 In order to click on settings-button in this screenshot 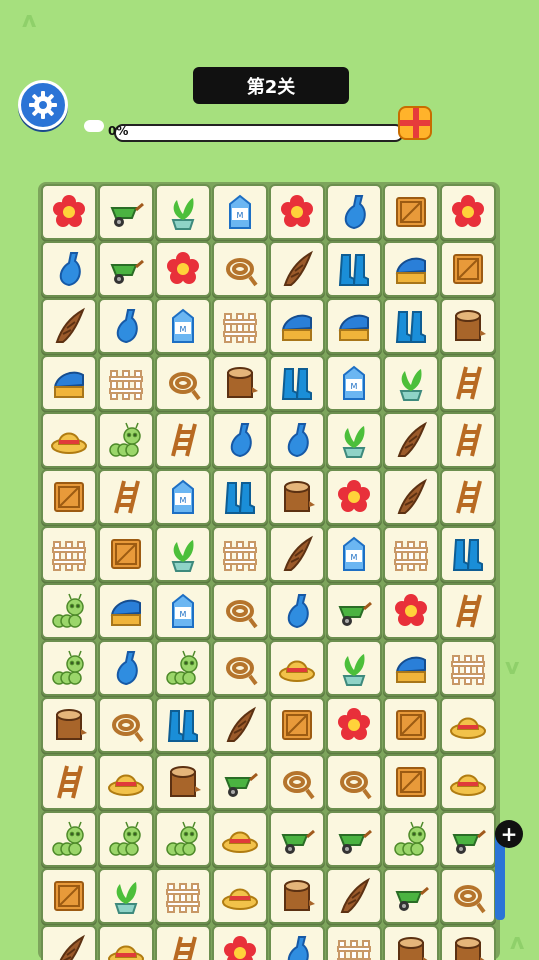, I will do `click(43, 105)`.